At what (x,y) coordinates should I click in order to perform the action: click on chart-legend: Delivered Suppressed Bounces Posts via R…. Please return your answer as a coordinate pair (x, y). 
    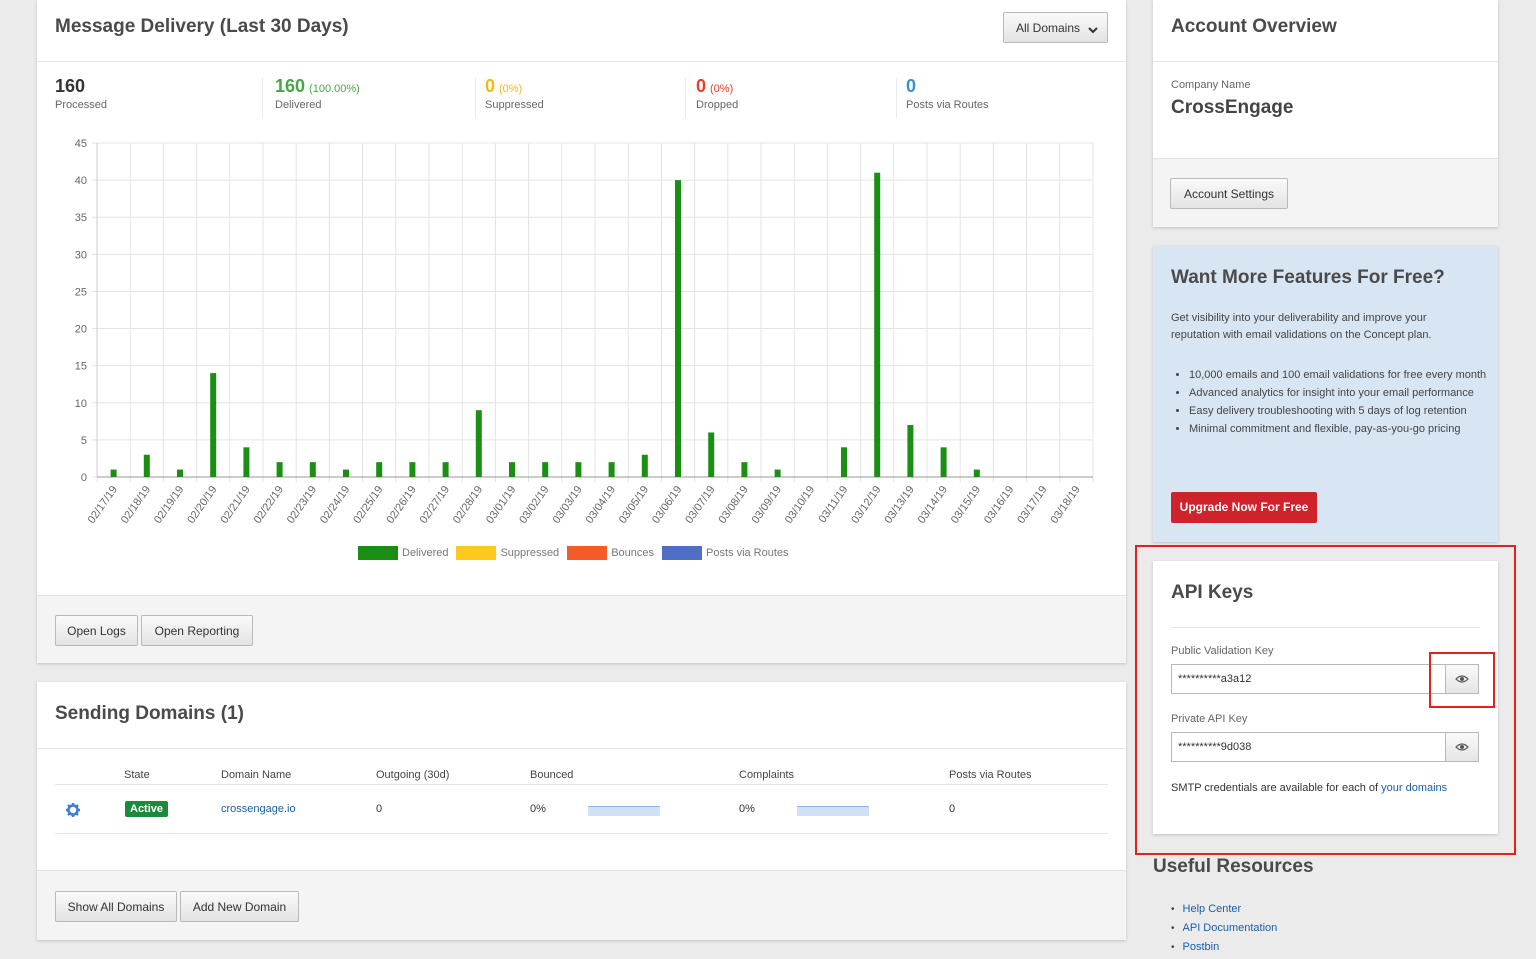
    Looking at the image, I should click on (577, 553).